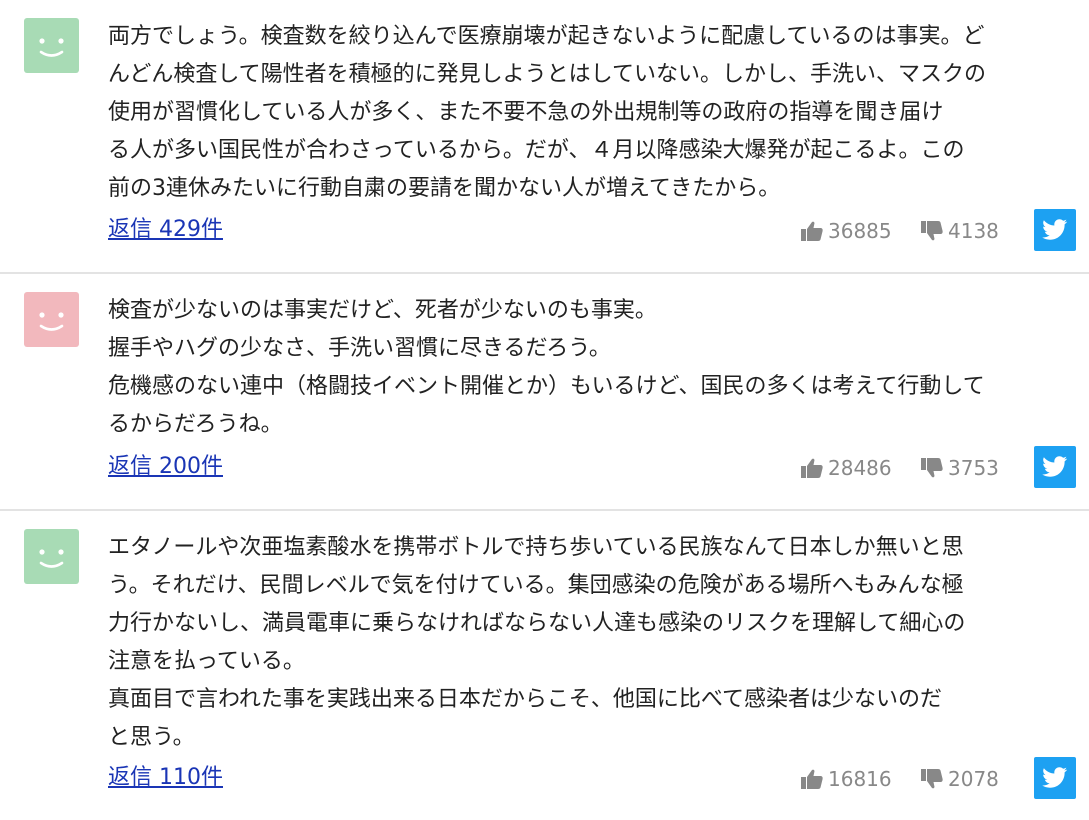  What do you see at coordinates (546, 36) in the screenshot?
I see `comment-line: 両方でしょう。検査数を絞り込んで医療崩壊が起きないように配慮しているのは事実。ど` at bounding box center [546, 36].